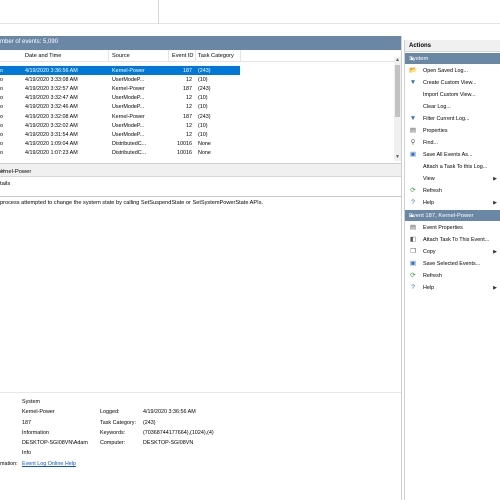 The height and width of the screenshot is (500, 500). Describe the element at coordinates (443, 228) in the screenshot. I see `action-label: Event Properties` at that location.